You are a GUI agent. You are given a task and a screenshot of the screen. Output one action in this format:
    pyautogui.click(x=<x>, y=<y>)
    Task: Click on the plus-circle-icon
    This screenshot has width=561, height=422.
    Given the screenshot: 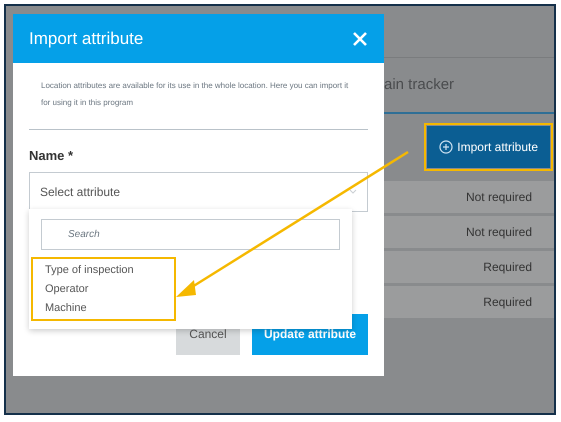 What is the action you would take?
    pyautogui.click(x=446, y=147)
    